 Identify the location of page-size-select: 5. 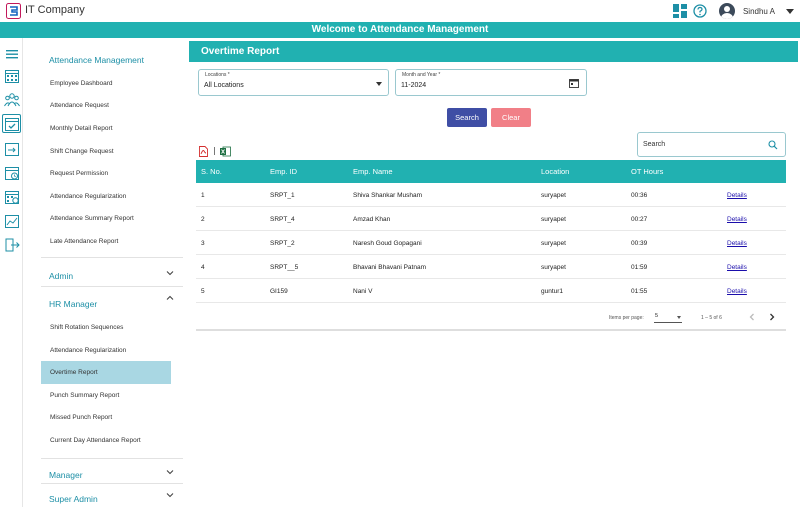
(668, 317).